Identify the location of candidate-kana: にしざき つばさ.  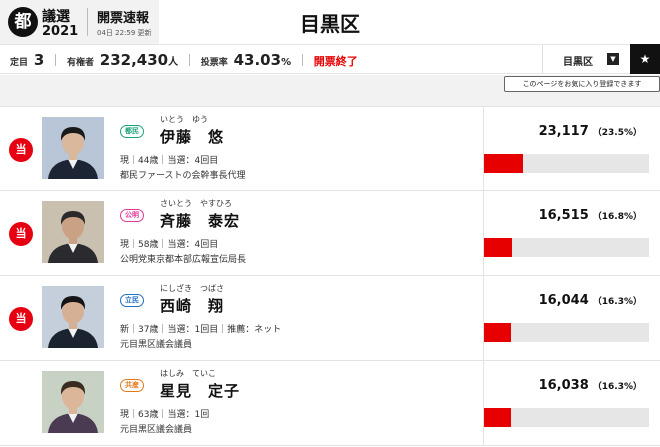
(192, 288).